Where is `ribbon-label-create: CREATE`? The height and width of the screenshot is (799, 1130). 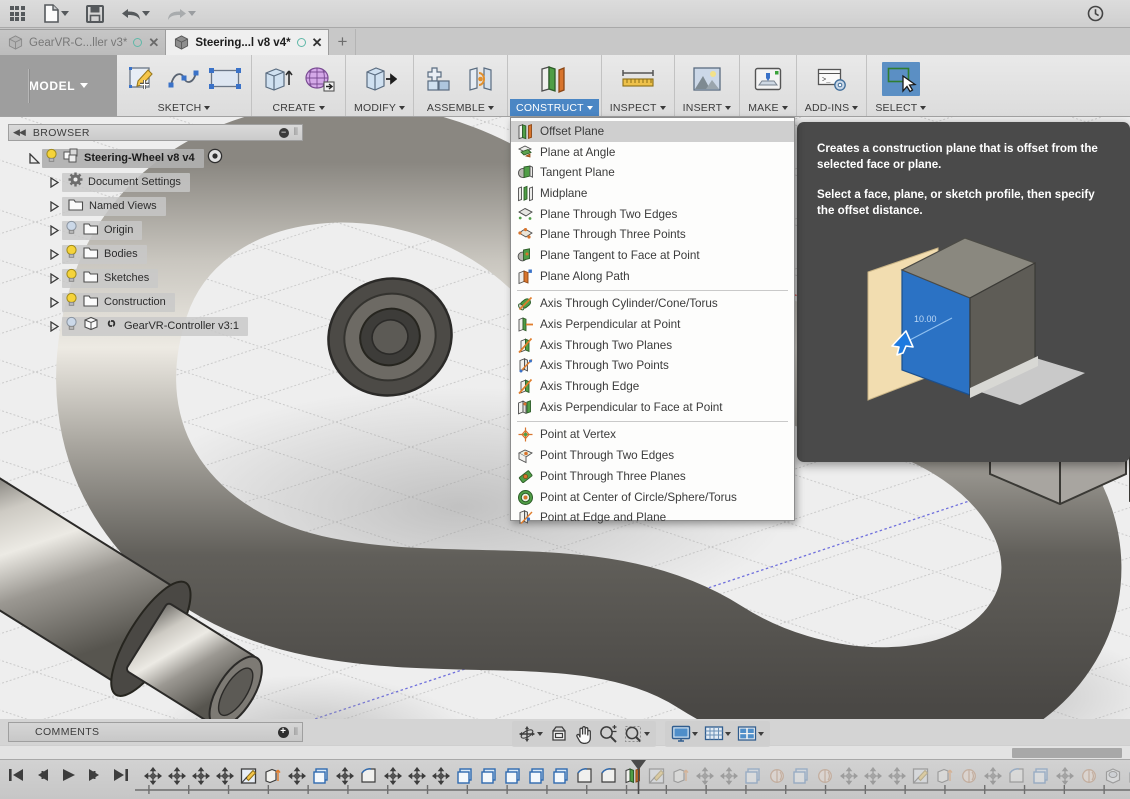
ribbon-label-create: CREATE is located at coordinates (298, 107).